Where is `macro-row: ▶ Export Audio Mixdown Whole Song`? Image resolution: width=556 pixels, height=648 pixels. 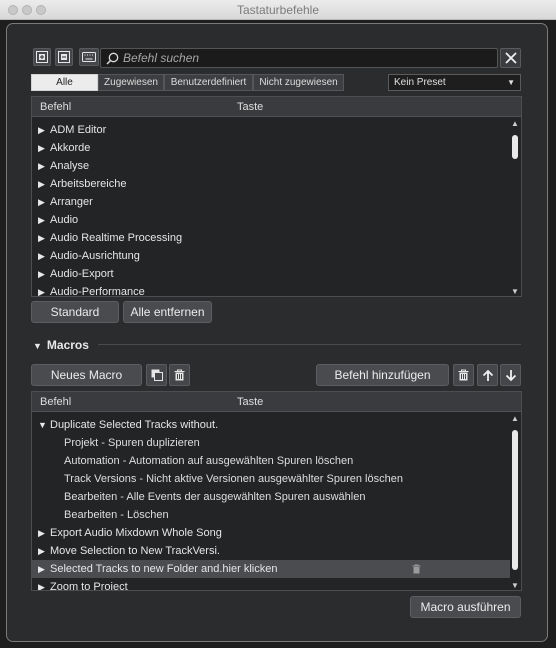 macro-row: ▶ Export Audio Mixdown Whole Song is located at coordinates (271, 533).